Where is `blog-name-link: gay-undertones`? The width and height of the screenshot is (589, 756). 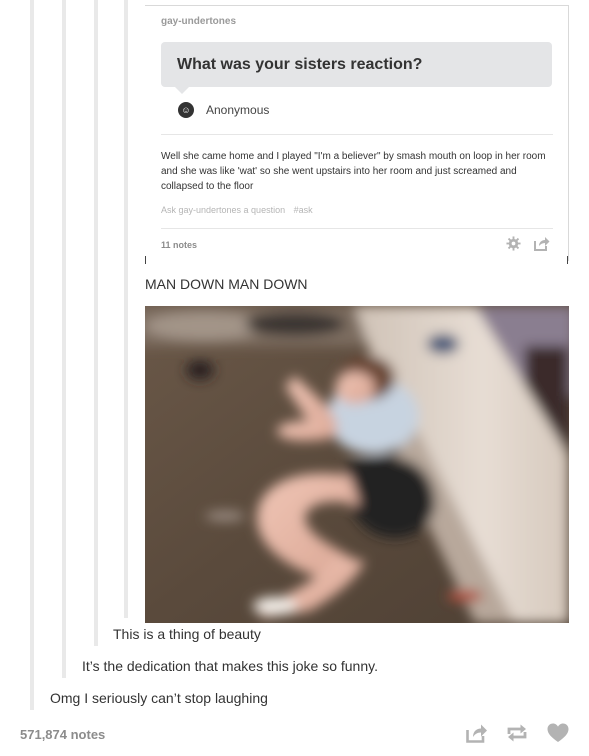
blog-name-link: gay-undertones is located at coordinates (198, 21).